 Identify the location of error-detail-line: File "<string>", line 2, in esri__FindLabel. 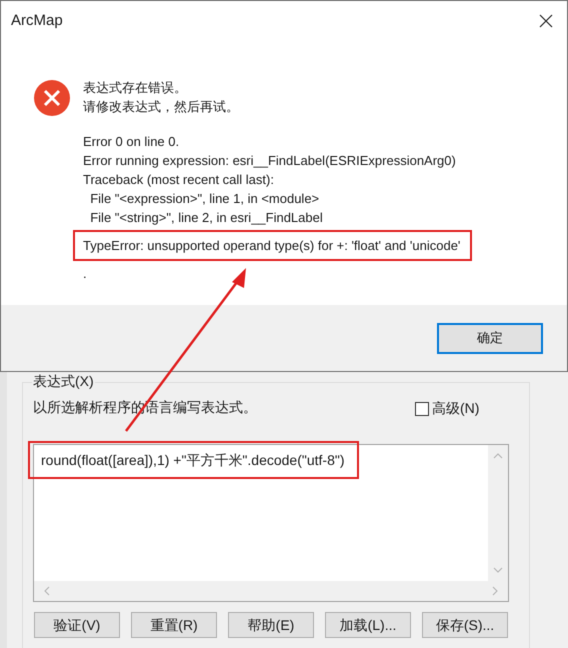
(206, 218).